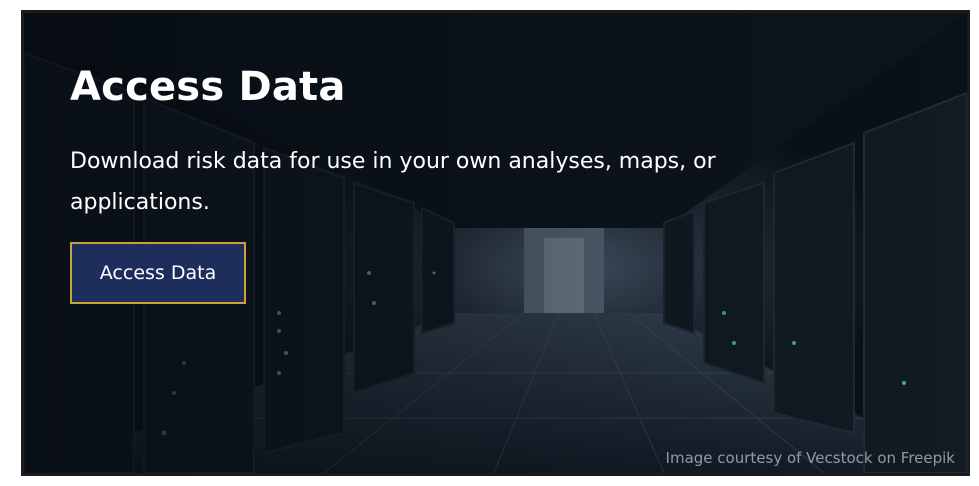  I want to click on hero-title: Access Data, so click(208, 87).